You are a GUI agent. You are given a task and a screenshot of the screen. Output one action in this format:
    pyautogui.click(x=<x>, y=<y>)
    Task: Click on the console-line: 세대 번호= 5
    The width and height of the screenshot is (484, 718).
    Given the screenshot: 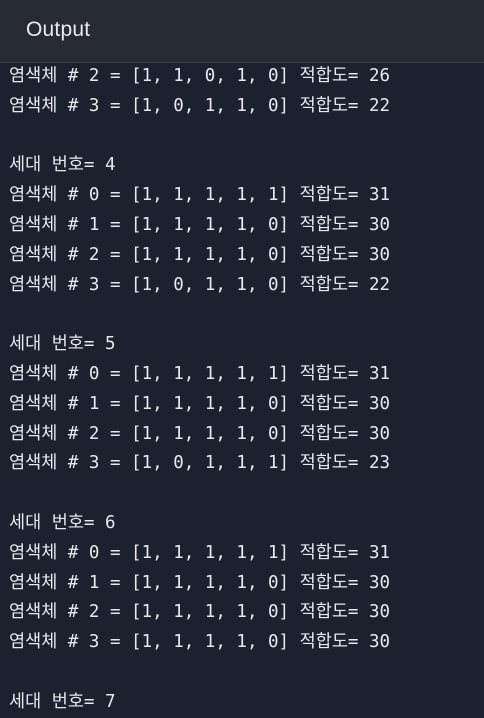 What is the action you would take?
    pyautogui.click(x=62, y=344)
    